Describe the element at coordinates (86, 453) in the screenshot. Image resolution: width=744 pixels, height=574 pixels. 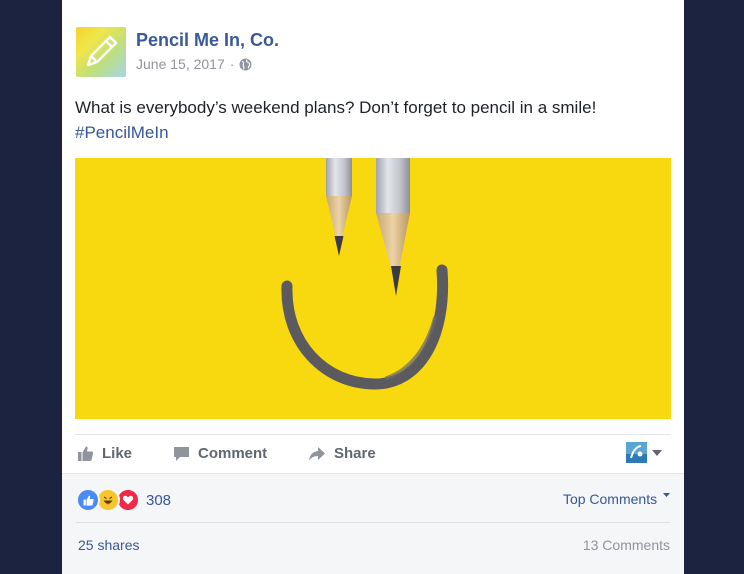
I see `thumbs-up-icon` at that location.